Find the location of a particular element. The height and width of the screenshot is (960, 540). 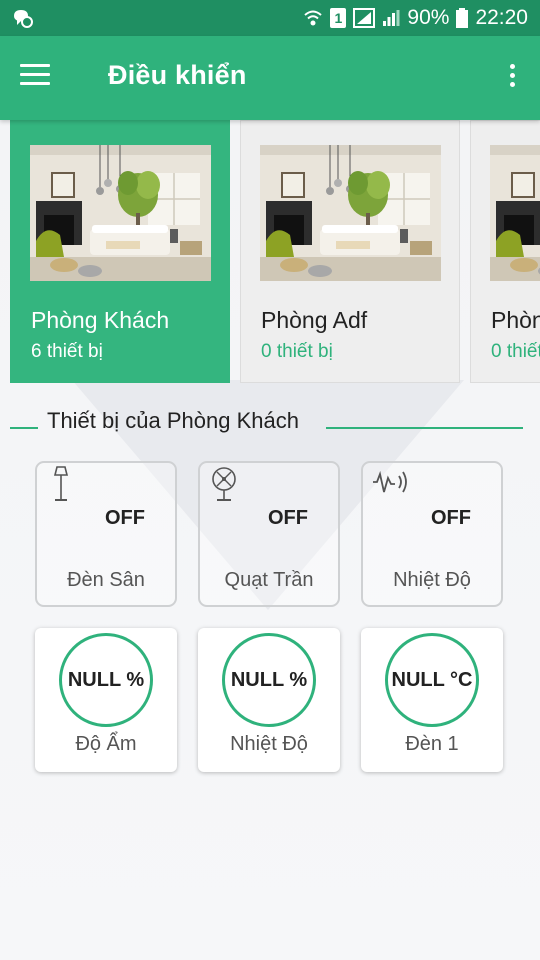

fan-icon is located at coordinates (224, 484).